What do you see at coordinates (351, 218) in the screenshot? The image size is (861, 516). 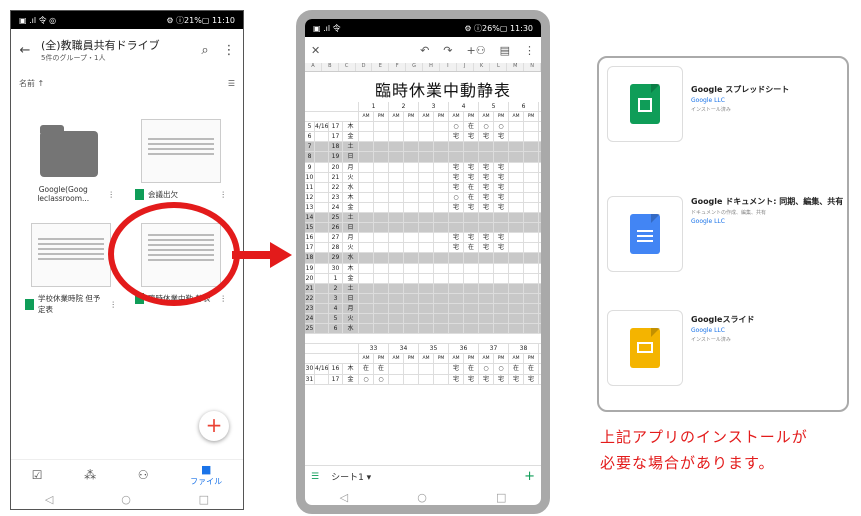 I see `cell: 土` at bounding box center [351, 218].